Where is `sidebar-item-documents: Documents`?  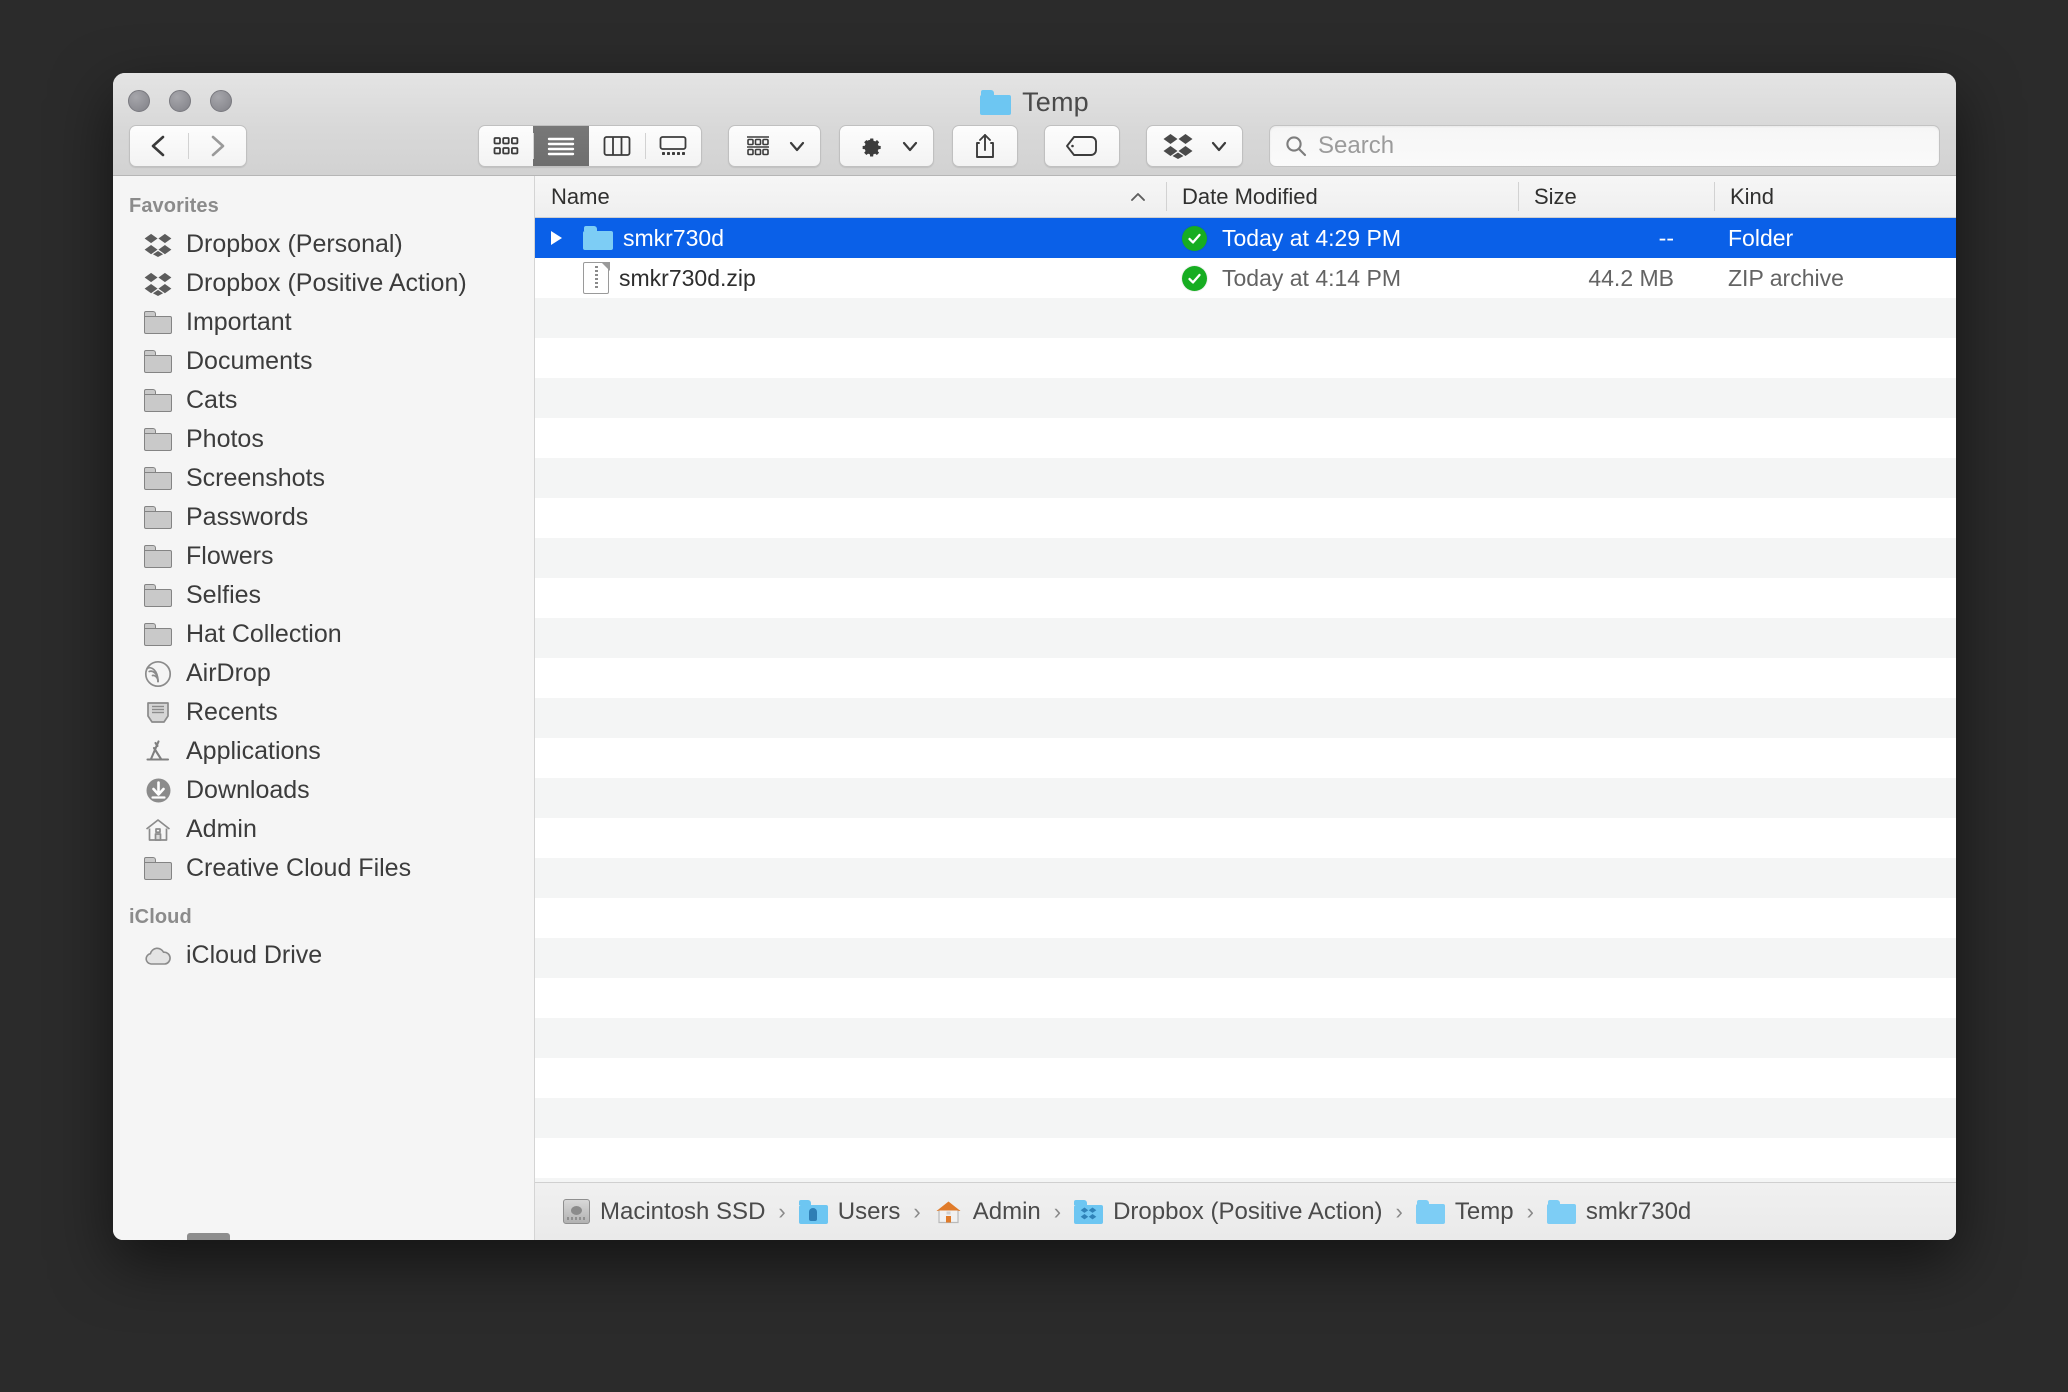
sidebar-item-documents: Documents is located at coordinates (323, 361).